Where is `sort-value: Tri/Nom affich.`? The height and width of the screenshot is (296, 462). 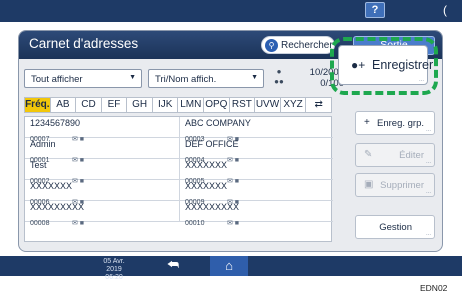 sort-value: Tri/Nom affich. is located at coordinates (186, 79).